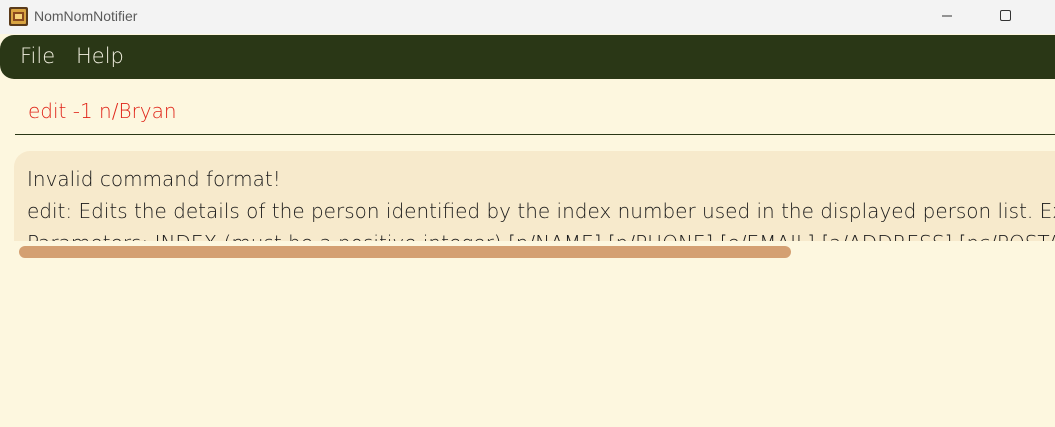 Image resolution: width=1055 pixels, height=427 pixels. What do you see at coordinates (18, 16) in the screenshot?
I see `app-logo-icon` at bounding box center [18, 16].